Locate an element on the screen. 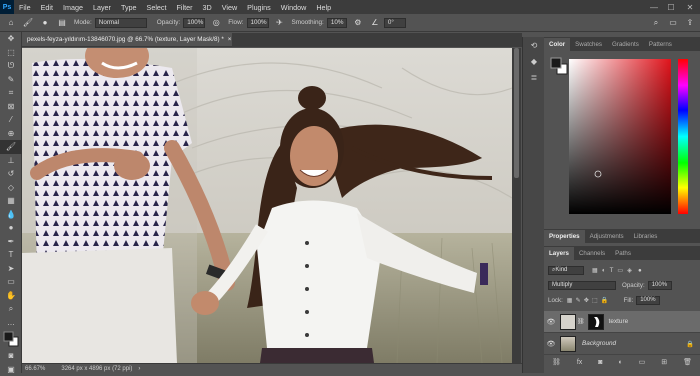 The image size is (700, 376). eyedropper-icon: ⁄ is located at coordinates (11, 120).